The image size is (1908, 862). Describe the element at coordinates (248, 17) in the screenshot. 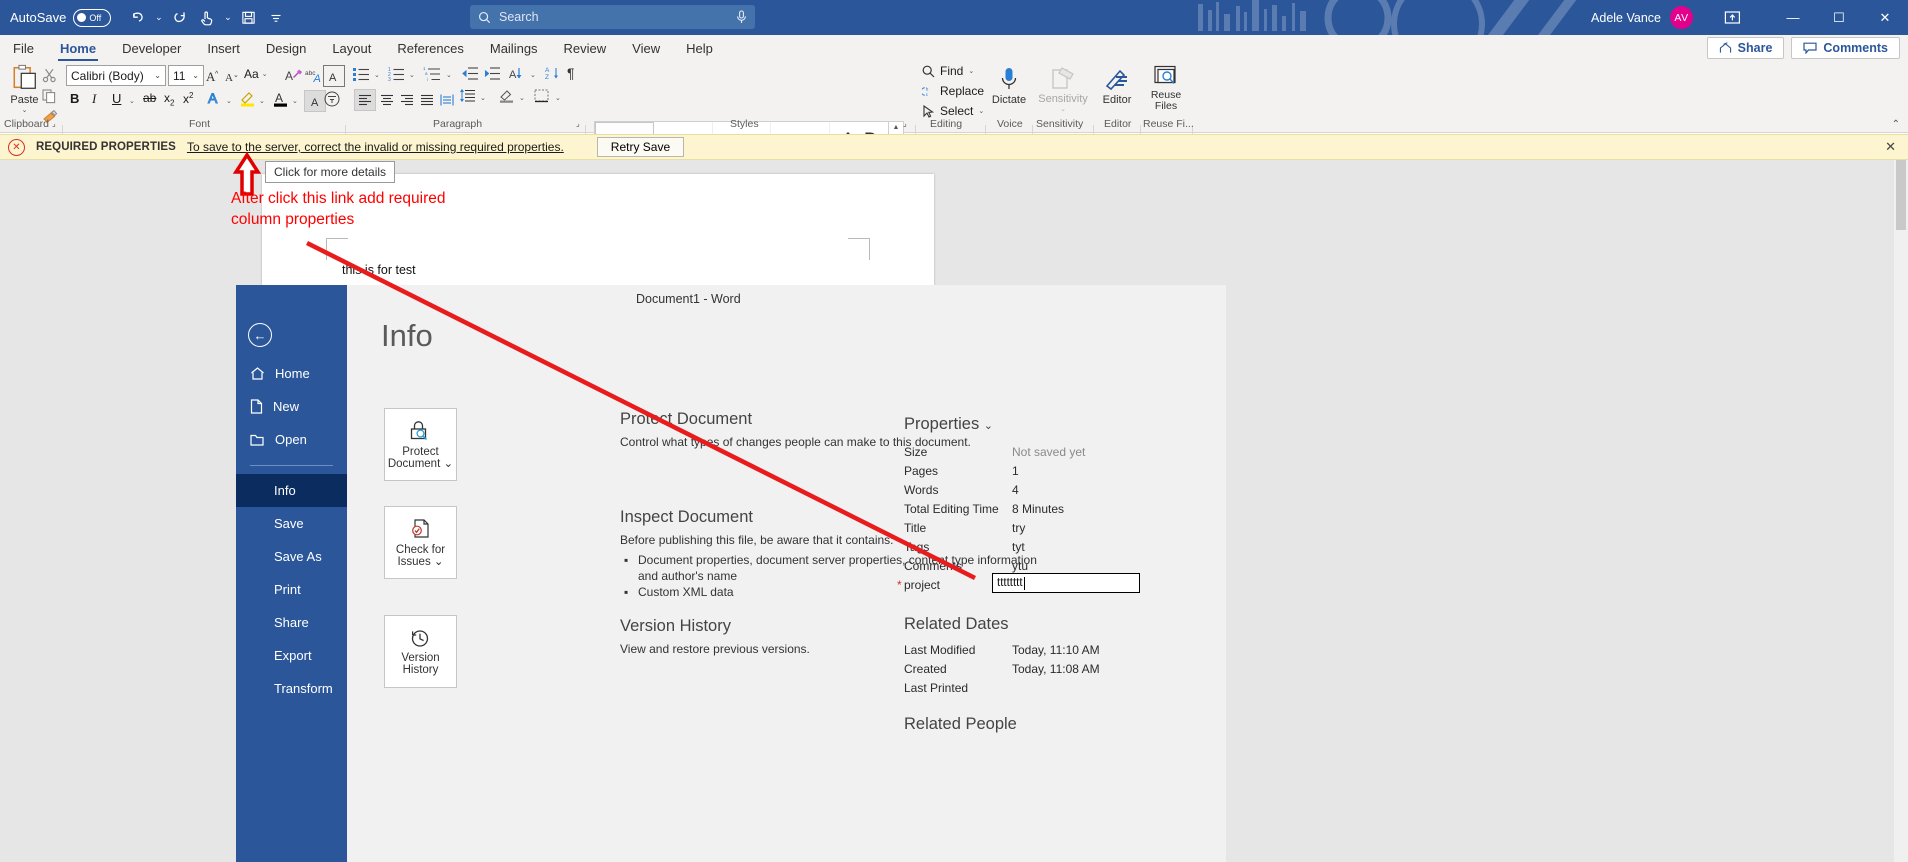

I see `save-icon` at that location.